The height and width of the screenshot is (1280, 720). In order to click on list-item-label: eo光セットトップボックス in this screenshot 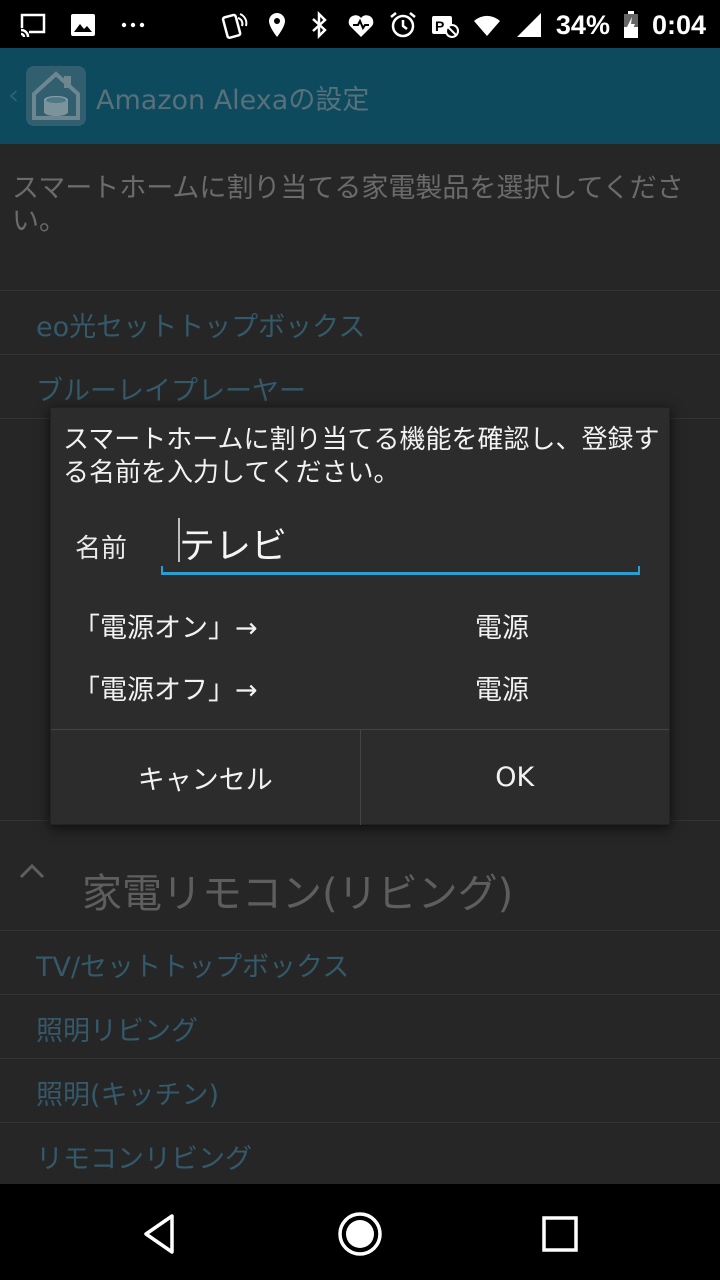, I will do `click(201, 327)`.